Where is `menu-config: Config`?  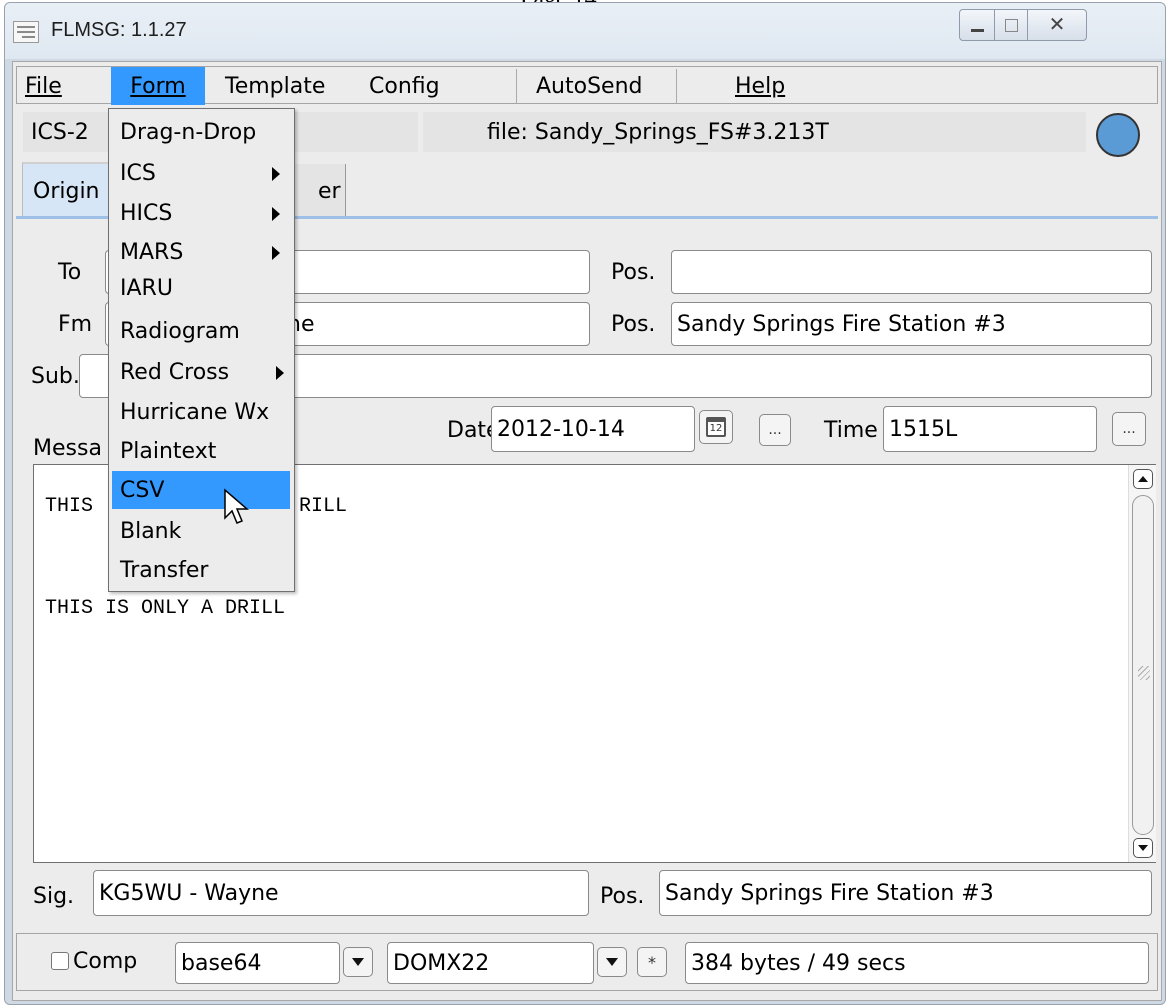 menu-config: Config is located at coordinates (404, 86).